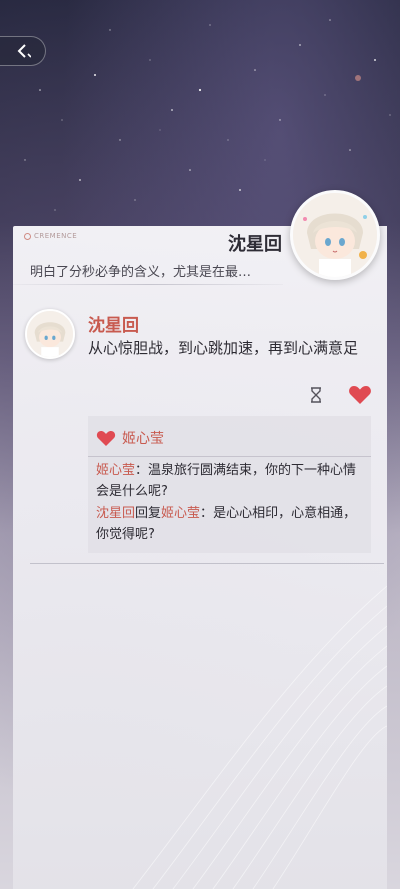 The image size is (400, 889). Describe the element at coordinates (148, 513) in the screenshot. I see `reply-word: 回复` at that location.